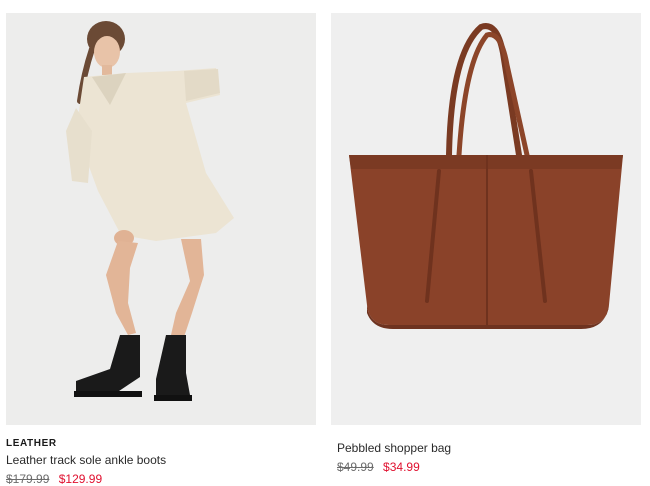 This screenshot has height=486, width=650. Describe the element at coordinates (355, 467) in the screenshot. I see `original-price: $49.99` at that location.